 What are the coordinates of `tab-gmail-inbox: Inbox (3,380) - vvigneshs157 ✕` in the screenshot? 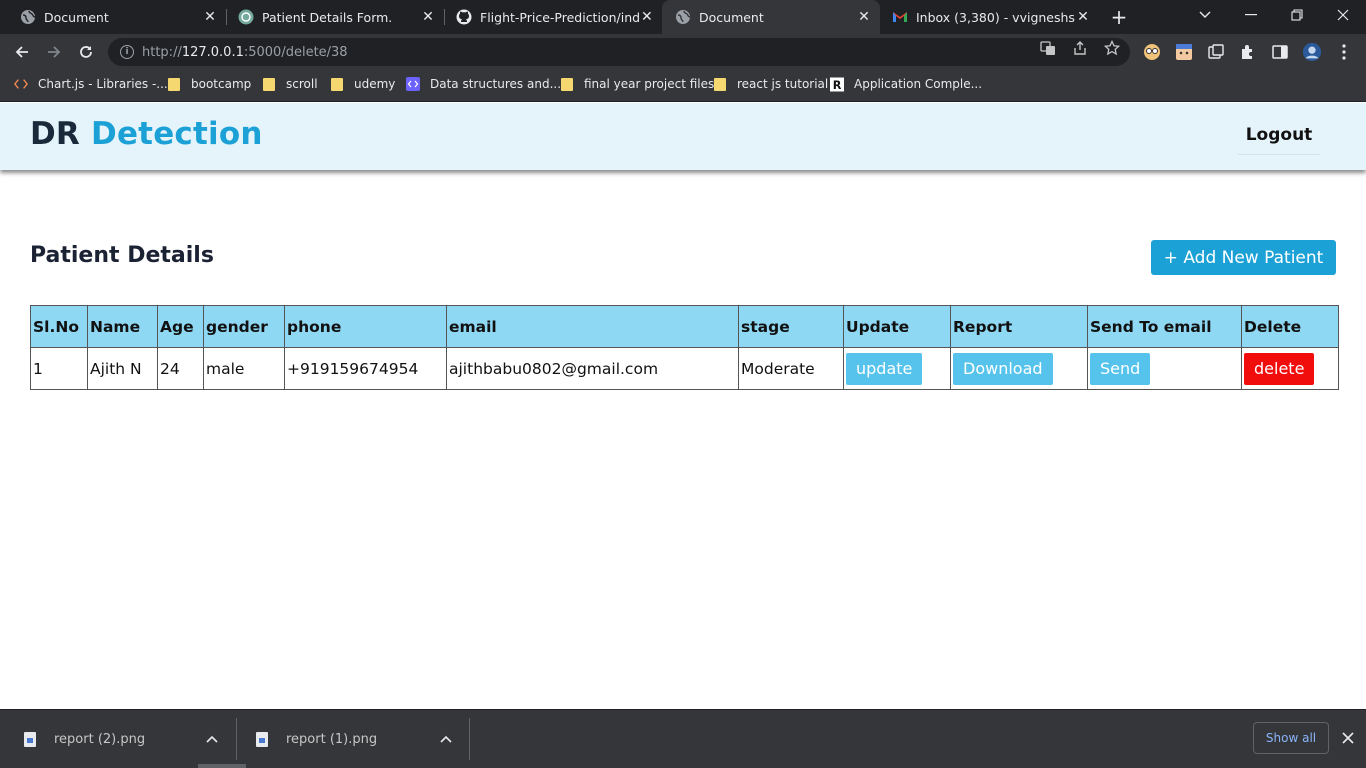 It's located at (985, 17).